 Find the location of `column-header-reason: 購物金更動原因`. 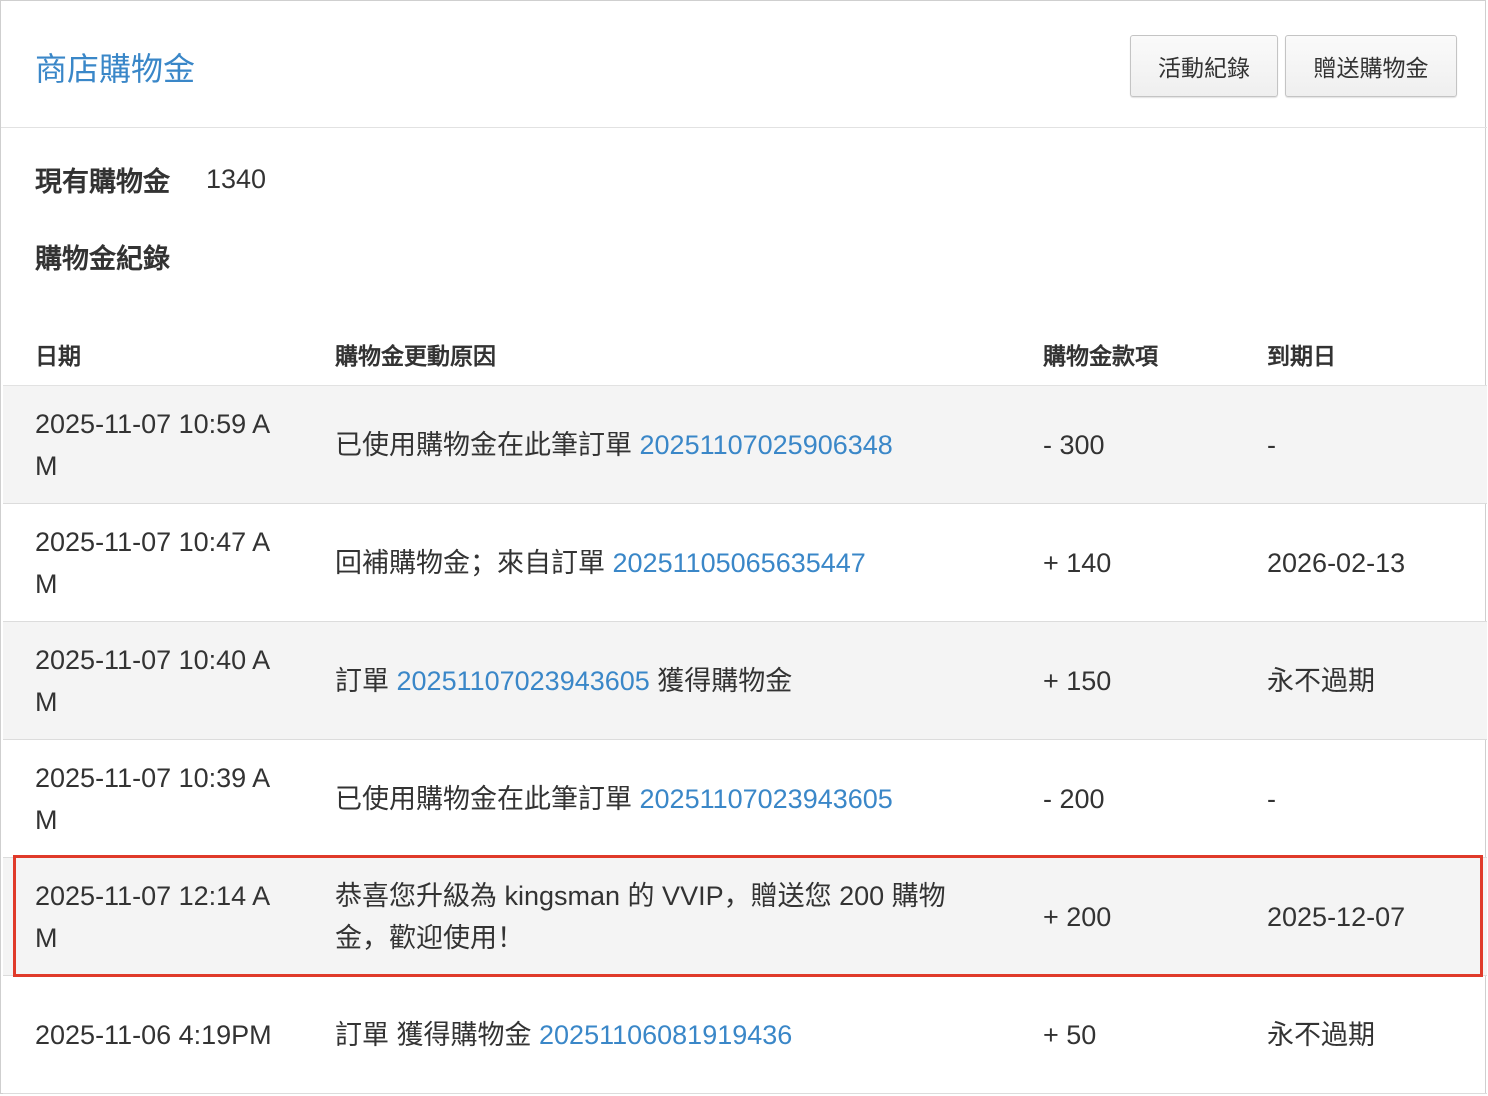

column-header-reason: 購物金更動原因 is located at coordinates (415, 356).